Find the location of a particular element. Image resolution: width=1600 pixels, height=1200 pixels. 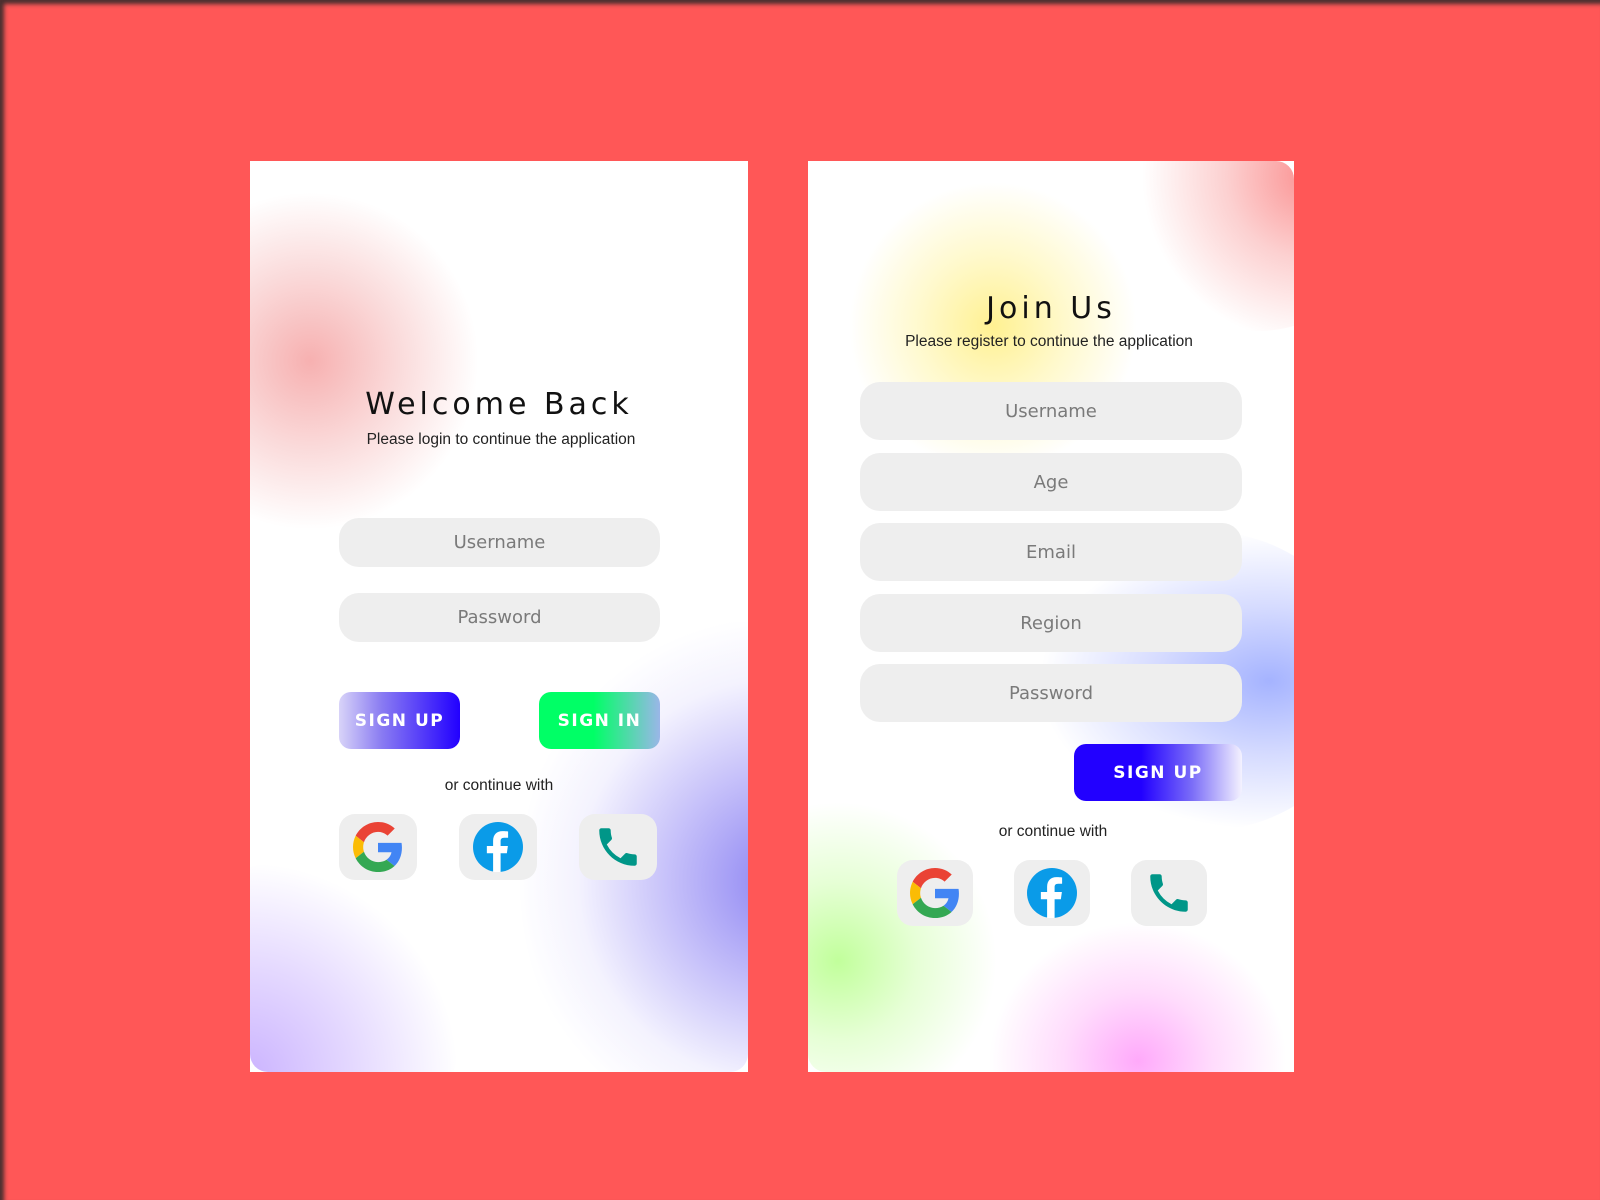

login-phone-button is located at coordinates (618, 847).